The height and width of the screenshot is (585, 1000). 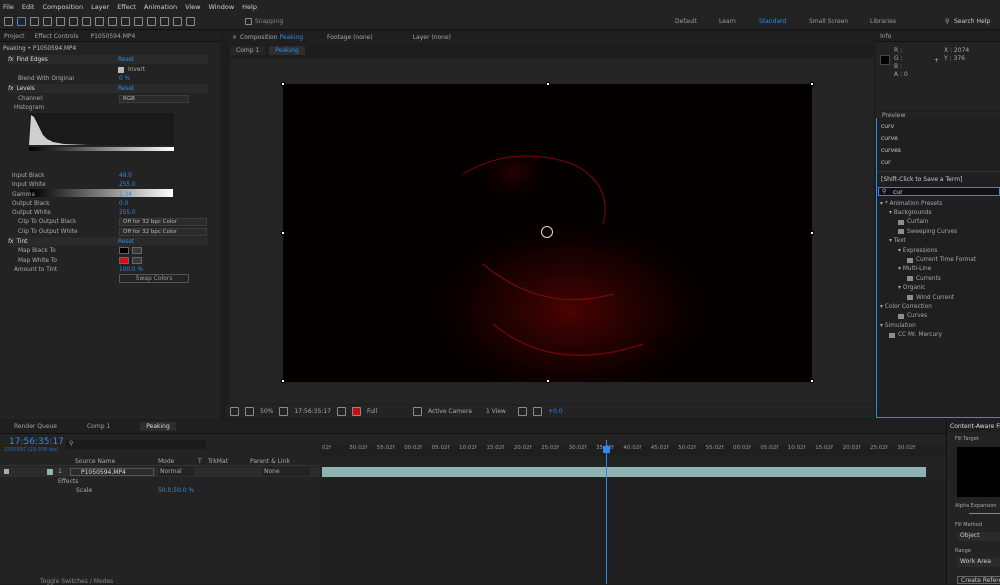 What do you see at coordinates (84, 490) in the screenshot?
I see `scale-property: Scale` at bounding box center [84, 490].